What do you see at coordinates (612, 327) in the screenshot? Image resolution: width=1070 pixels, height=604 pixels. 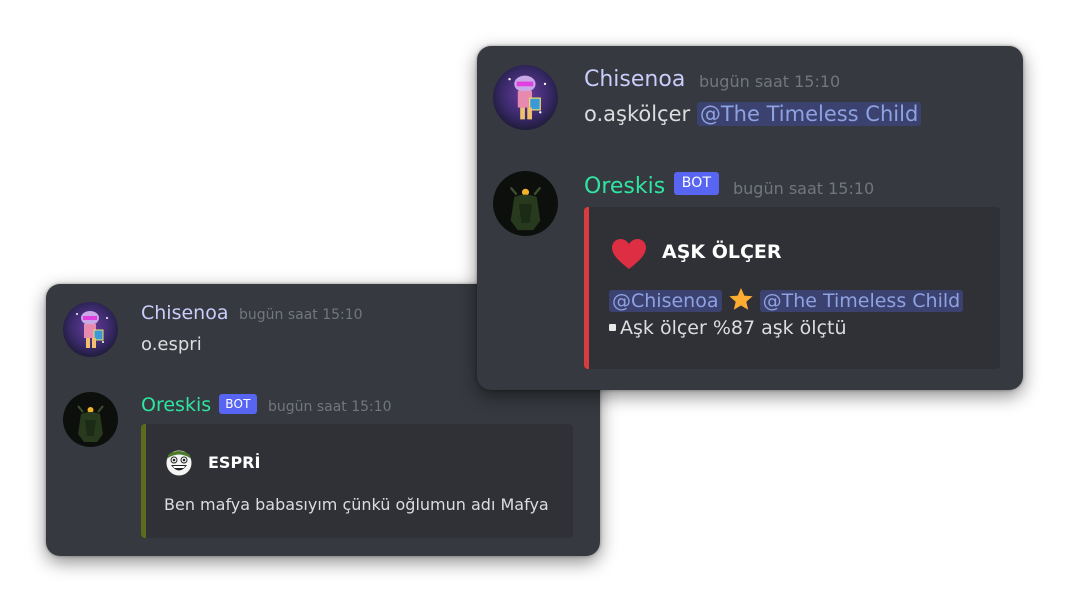 I see `white-square-icon` at bounding box center [612, 327].